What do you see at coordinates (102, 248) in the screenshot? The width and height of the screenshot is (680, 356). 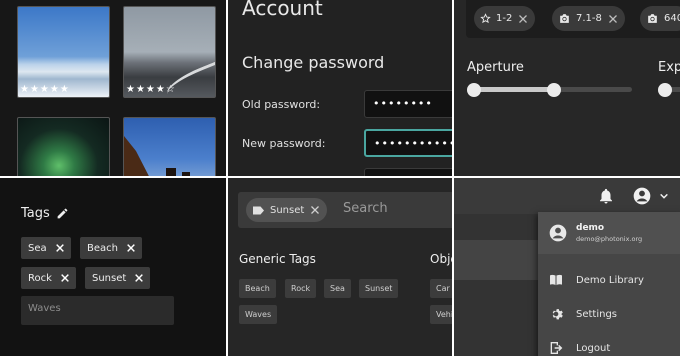 I see `tag-label: Beach` at bounding box center [102, 248].